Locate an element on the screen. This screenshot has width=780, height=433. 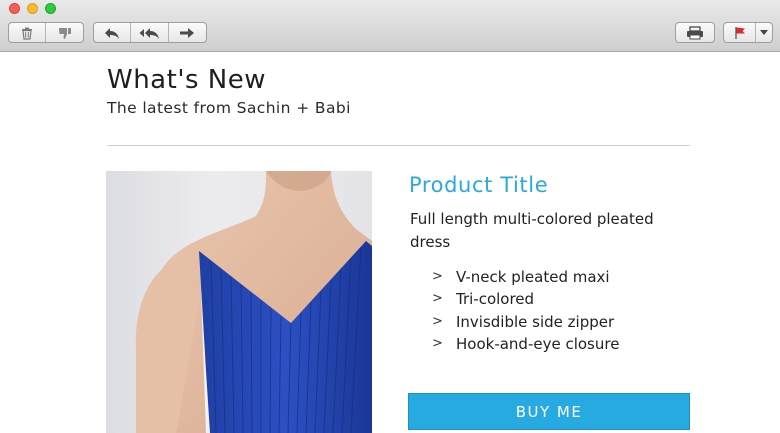
feature-text: V-neck pleated maxi is located at coordinates (533, 277).